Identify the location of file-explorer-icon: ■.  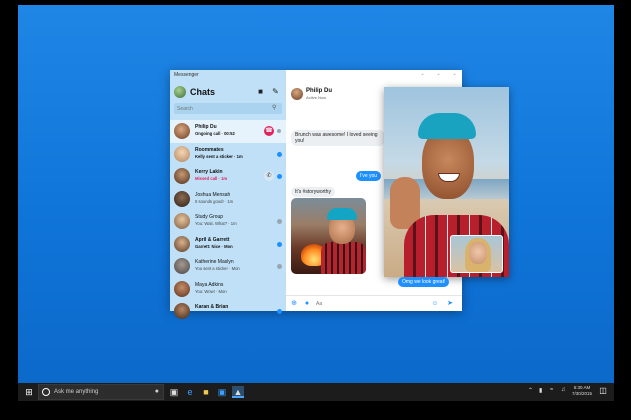
(206, 392).